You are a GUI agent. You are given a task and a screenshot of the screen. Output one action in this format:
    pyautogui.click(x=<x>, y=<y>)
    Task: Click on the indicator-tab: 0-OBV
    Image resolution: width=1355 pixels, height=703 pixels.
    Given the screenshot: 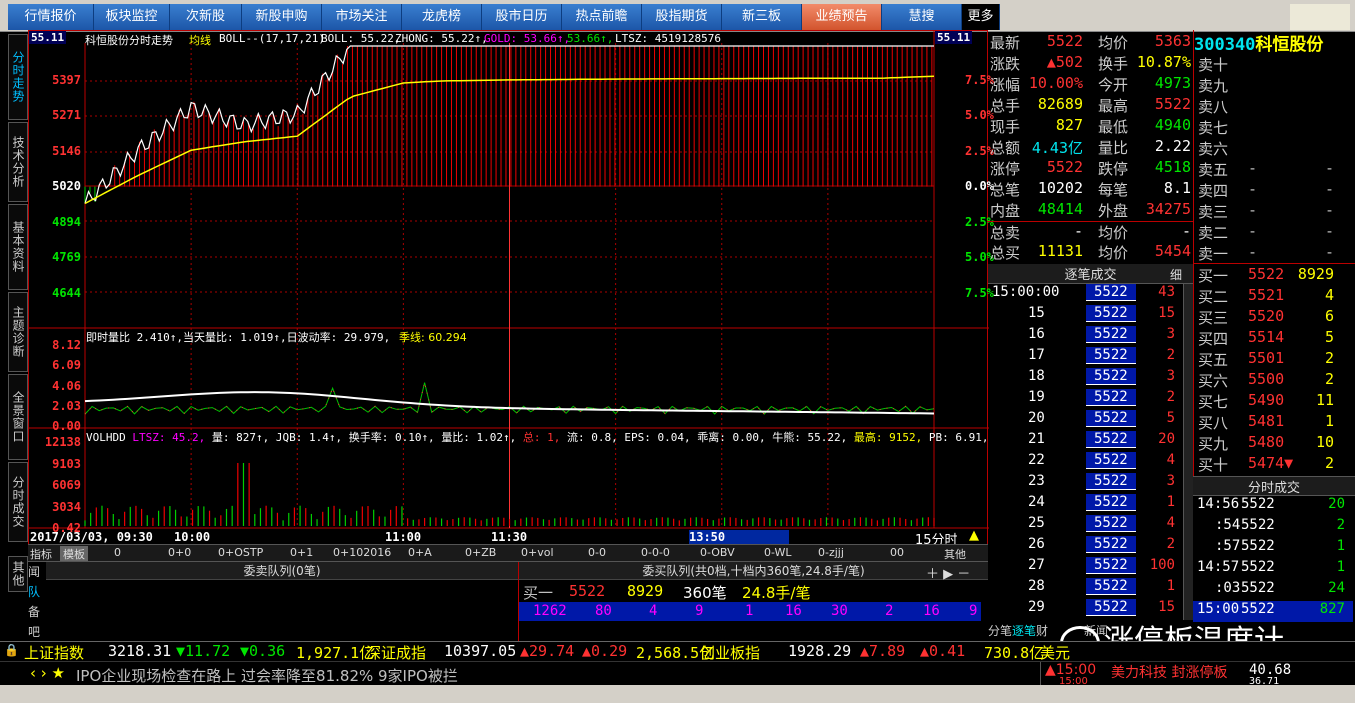 What is the action you would take?
    pyautogui.click(x=717, y=552)
    